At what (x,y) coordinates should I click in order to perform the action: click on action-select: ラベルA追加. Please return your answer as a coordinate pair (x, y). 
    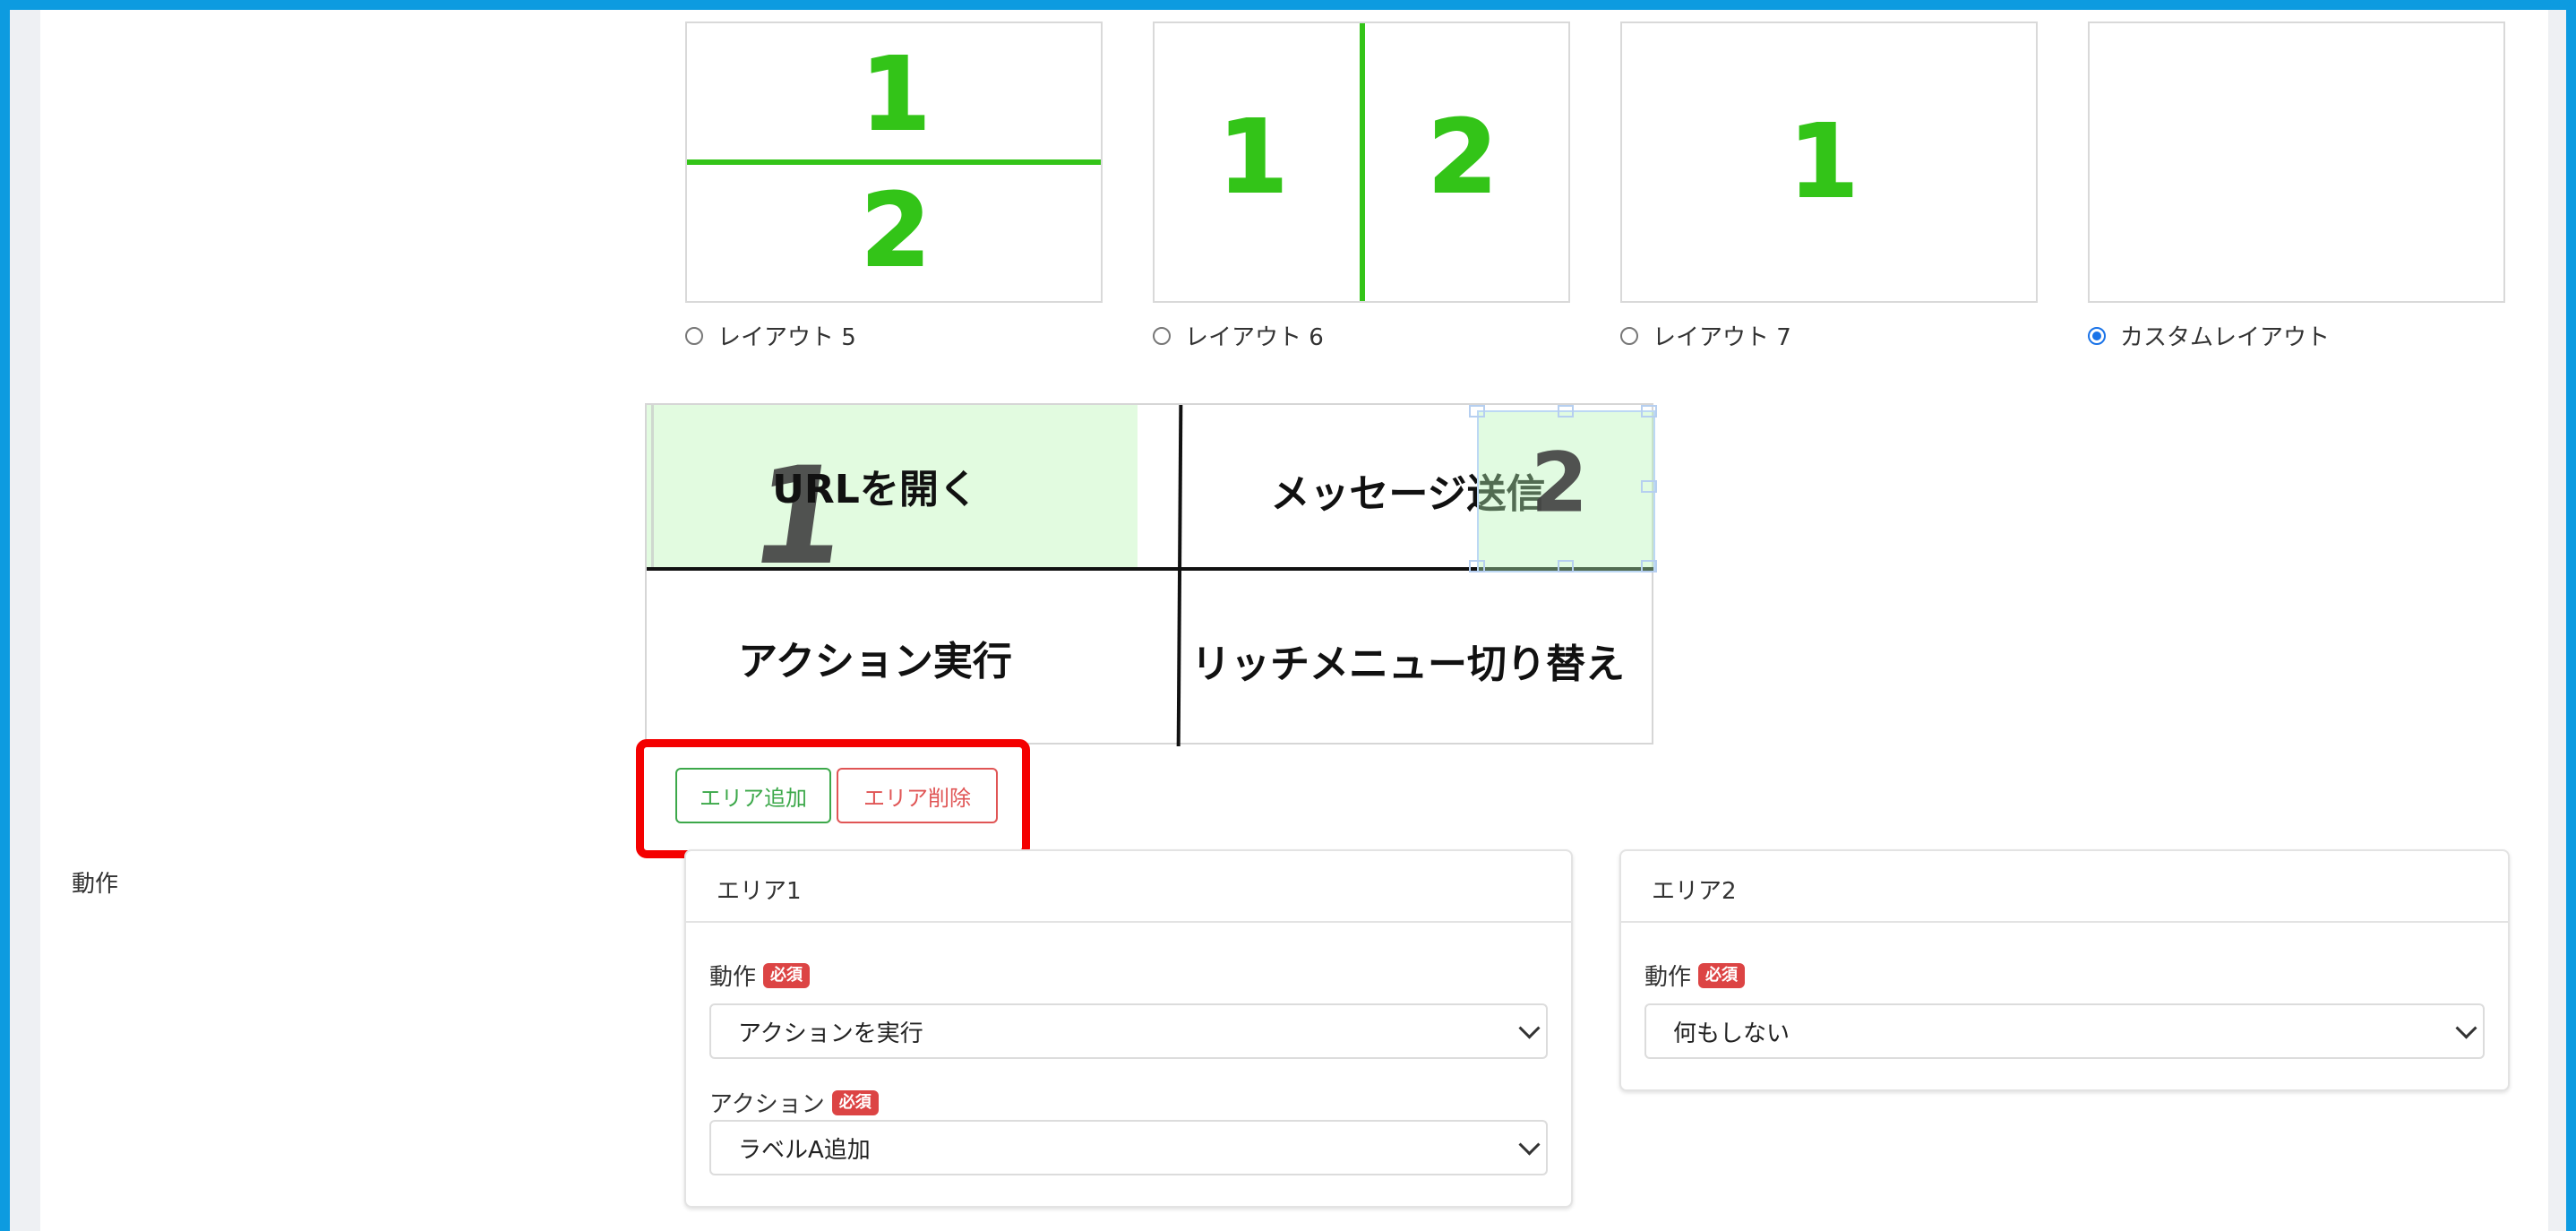
    Looking at the image, I should click on (1128, 1147).